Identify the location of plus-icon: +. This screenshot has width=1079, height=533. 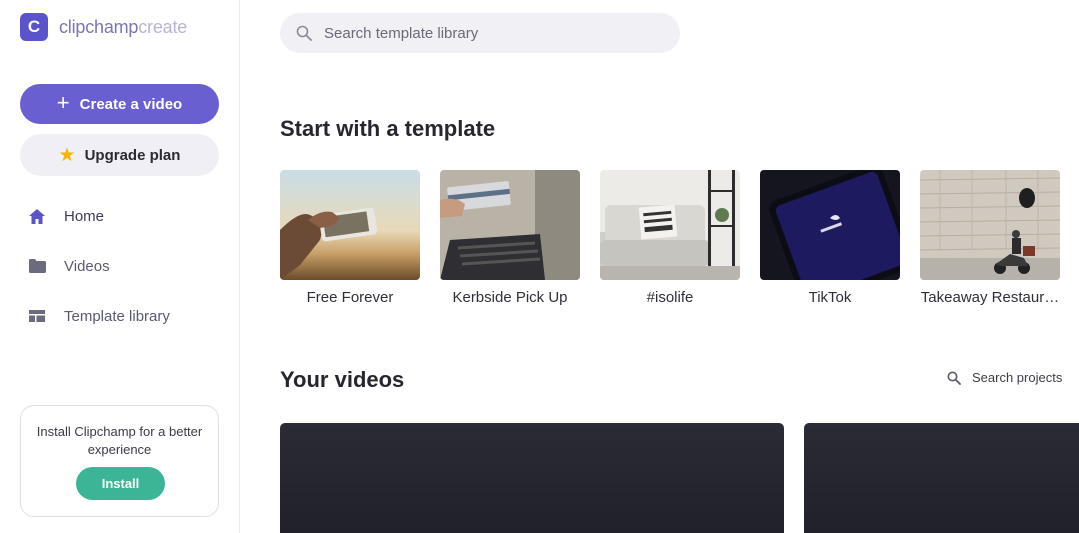
(63, 102).